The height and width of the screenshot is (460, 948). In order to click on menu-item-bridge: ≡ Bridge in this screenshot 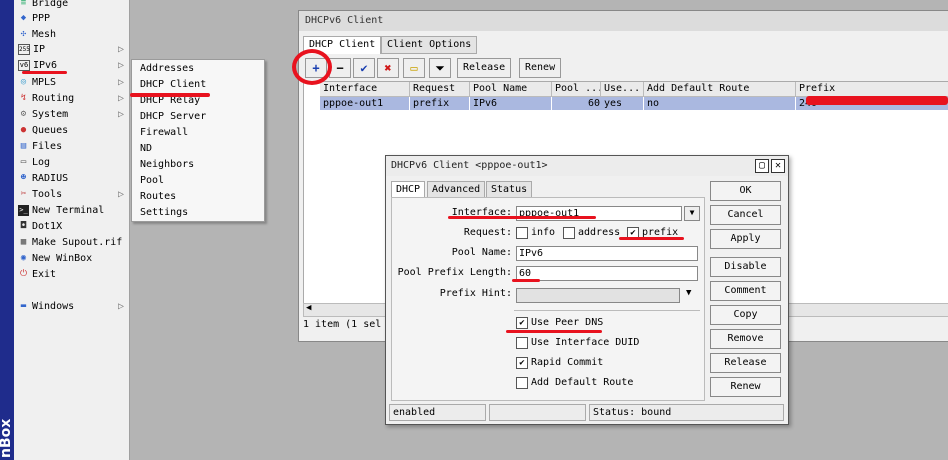, I will do `click(72, 5)`.